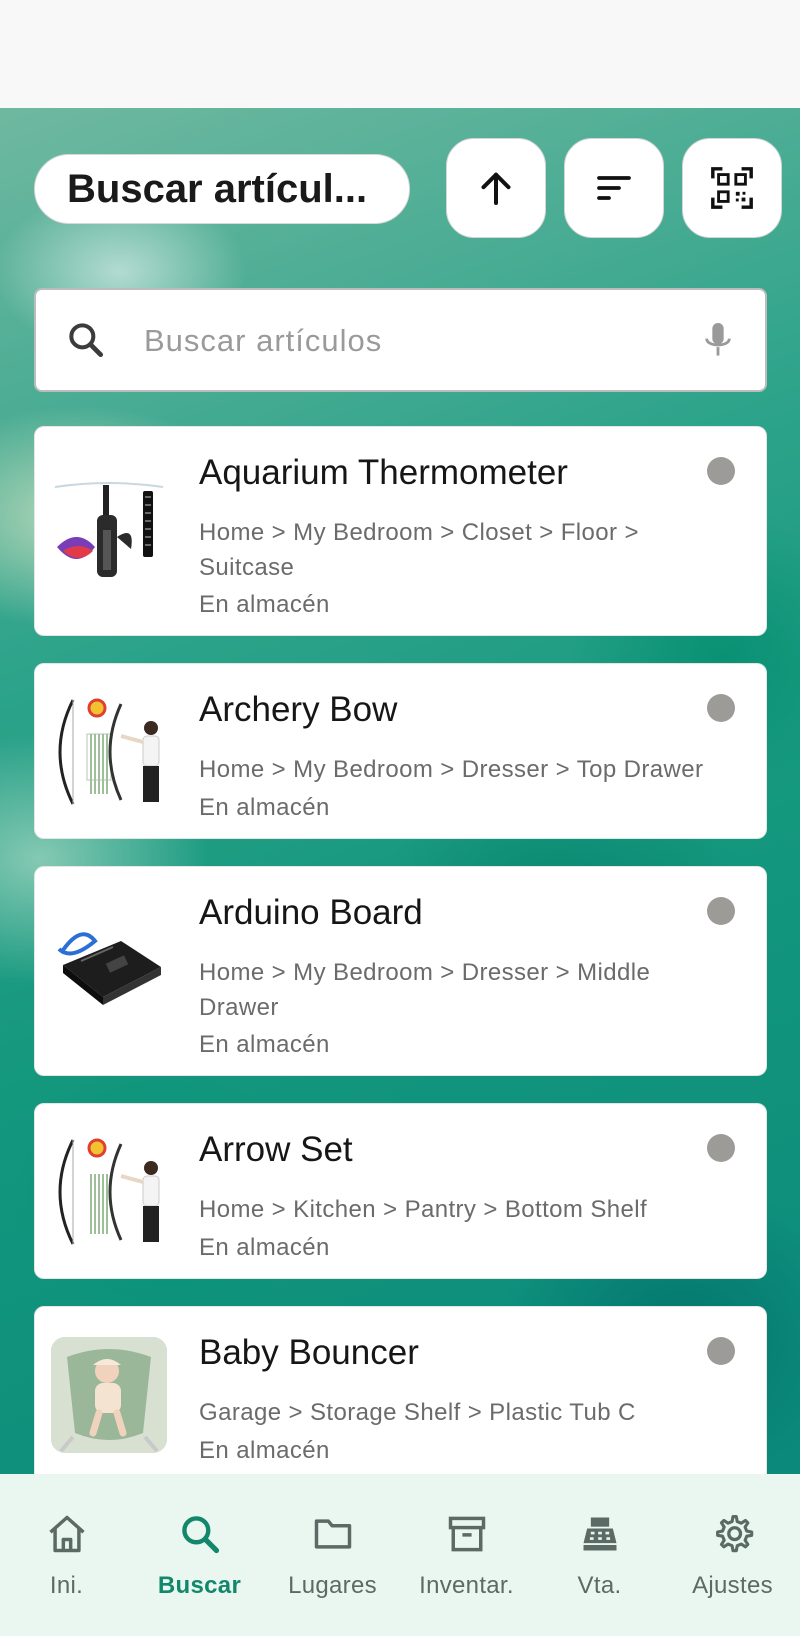 Image resolution: width=800 pixels, height=1636 pixels. I want to click on nav-label-settings: Ajustes, so click(732, 1585).